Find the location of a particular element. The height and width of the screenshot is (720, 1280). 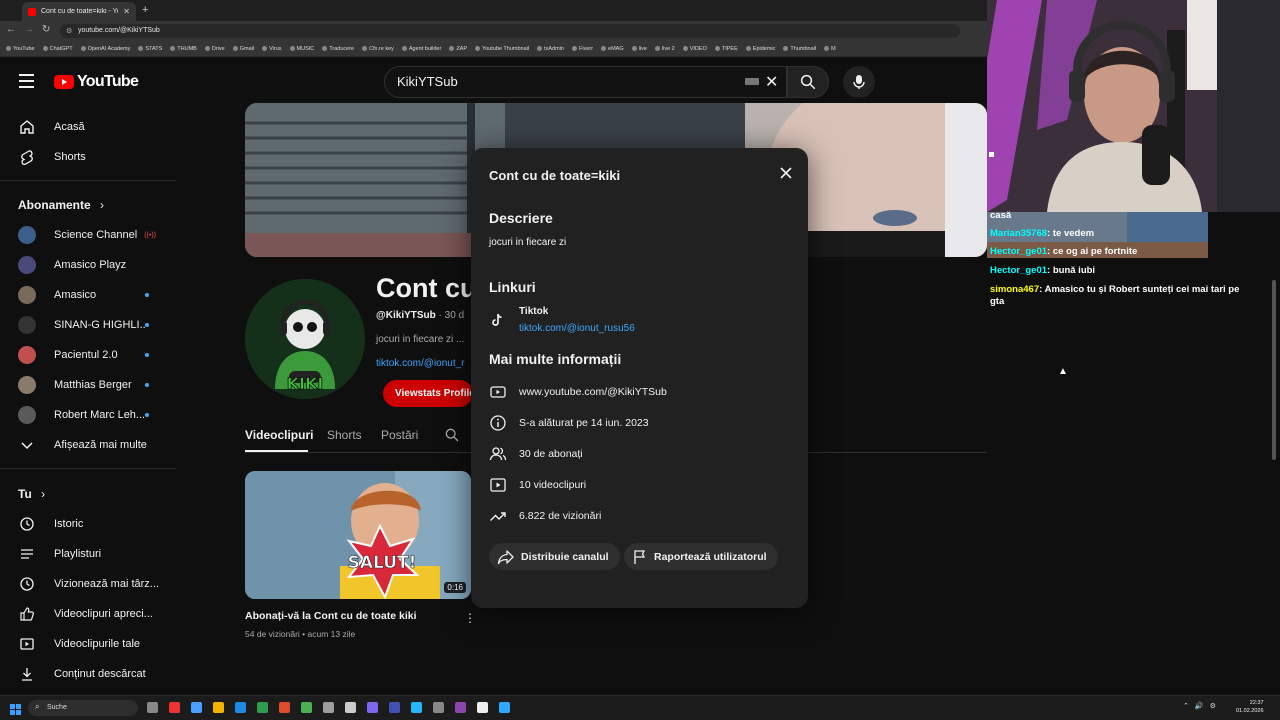

system-tray-icons: ⌃🔊⚙ is located at coordinates (1202, 706).